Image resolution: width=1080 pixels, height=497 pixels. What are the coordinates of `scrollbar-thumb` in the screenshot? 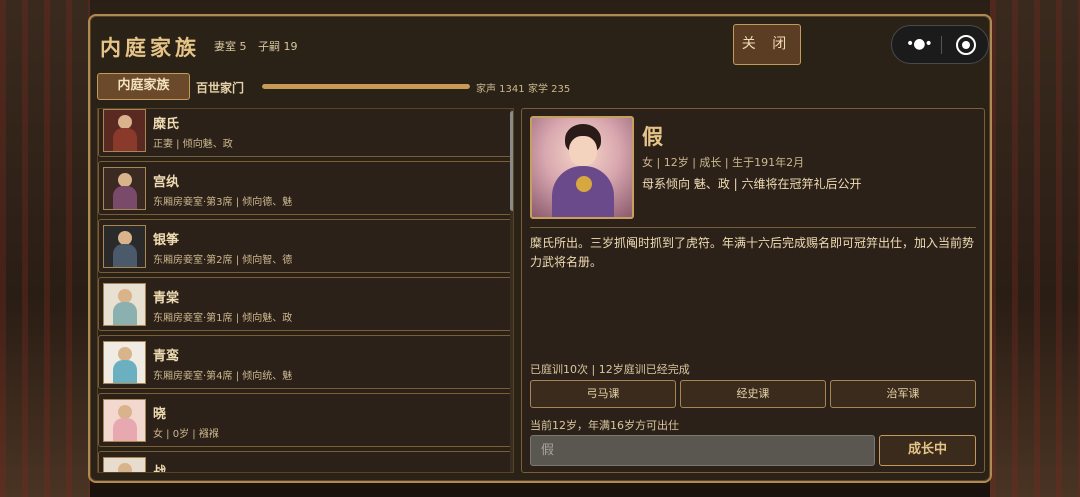 It's located at (511, 161).